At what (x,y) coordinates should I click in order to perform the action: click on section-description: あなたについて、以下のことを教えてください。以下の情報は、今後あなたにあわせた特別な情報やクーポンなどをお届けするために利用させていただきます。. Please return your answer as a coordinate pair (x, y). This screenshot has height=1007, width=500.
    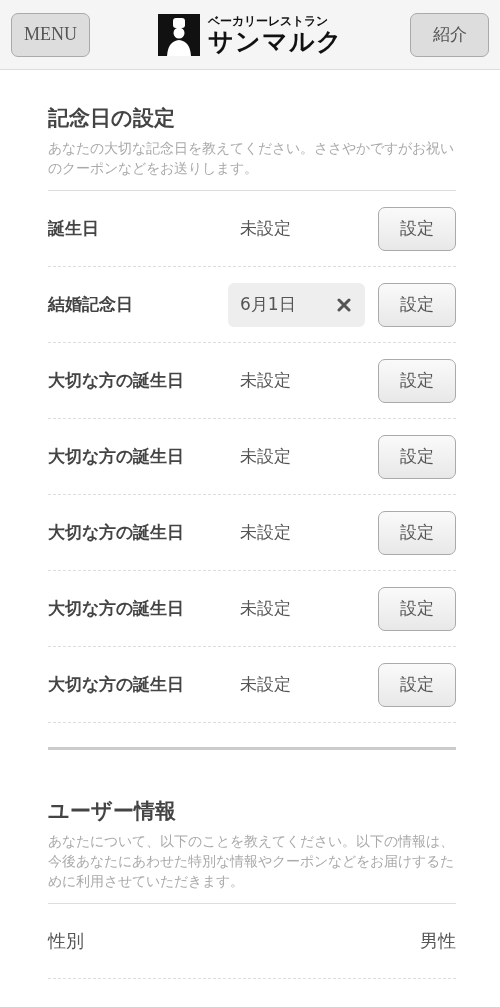
    Looking at the image, I should click on (252, 867).